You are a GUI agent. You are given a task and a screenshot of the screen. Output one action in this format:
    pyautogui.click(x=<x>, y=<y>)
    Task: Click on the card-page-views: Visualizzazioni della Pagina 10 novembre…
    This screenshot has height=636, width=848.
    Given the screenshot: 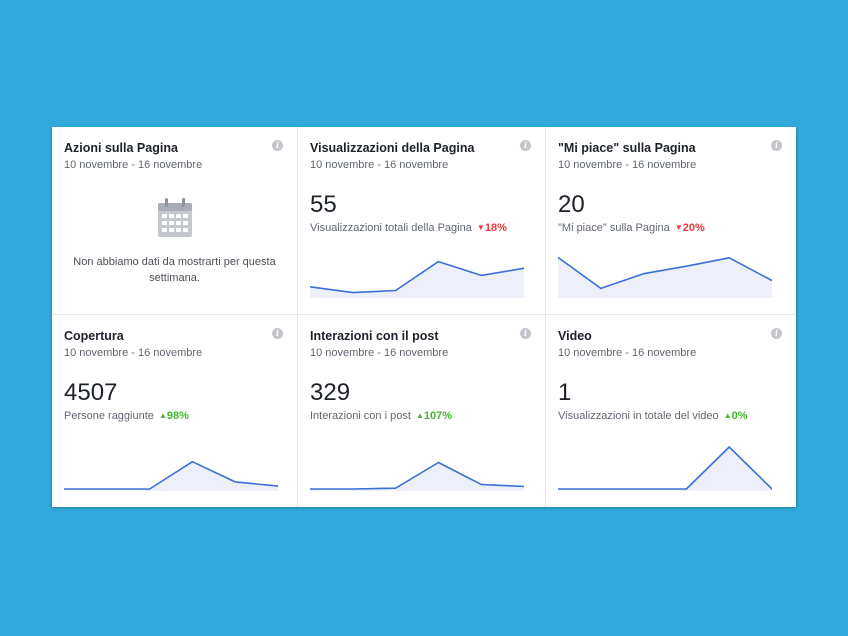 What is the action you would take?
    pyautogui.click(x=422, y=221)
    